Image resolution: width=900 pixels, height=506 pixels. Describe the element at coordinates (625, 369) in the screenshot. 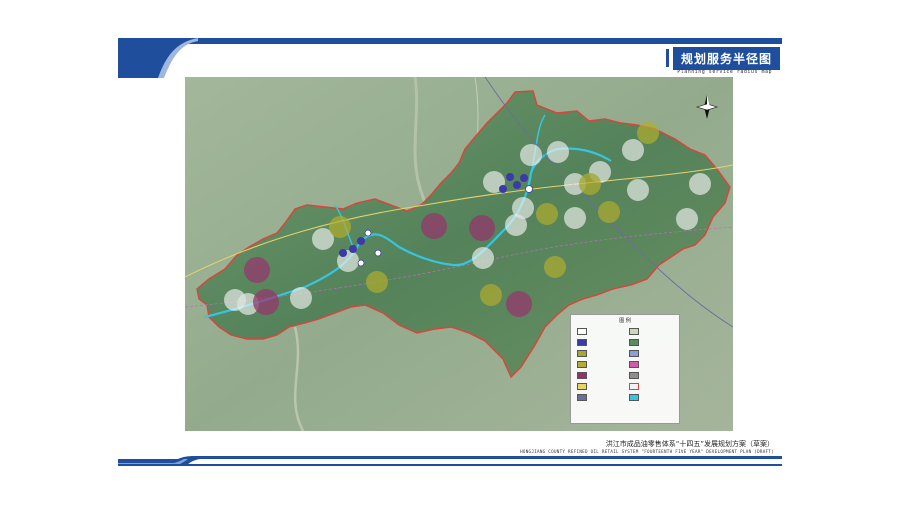

I see `map-legend: 图 例` at that location.